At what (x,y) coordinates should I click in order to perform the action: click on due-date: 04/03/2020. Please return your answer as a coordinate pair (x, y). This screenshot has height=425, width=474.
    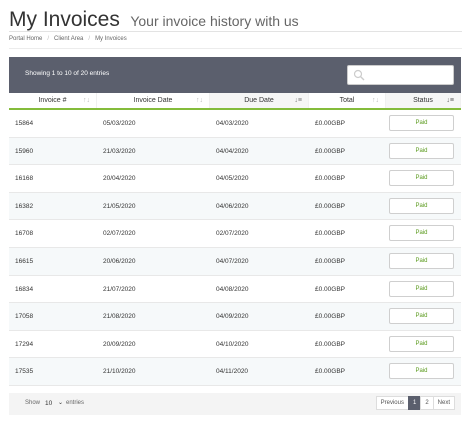
    Looking at the image, I should click on (232, 123).